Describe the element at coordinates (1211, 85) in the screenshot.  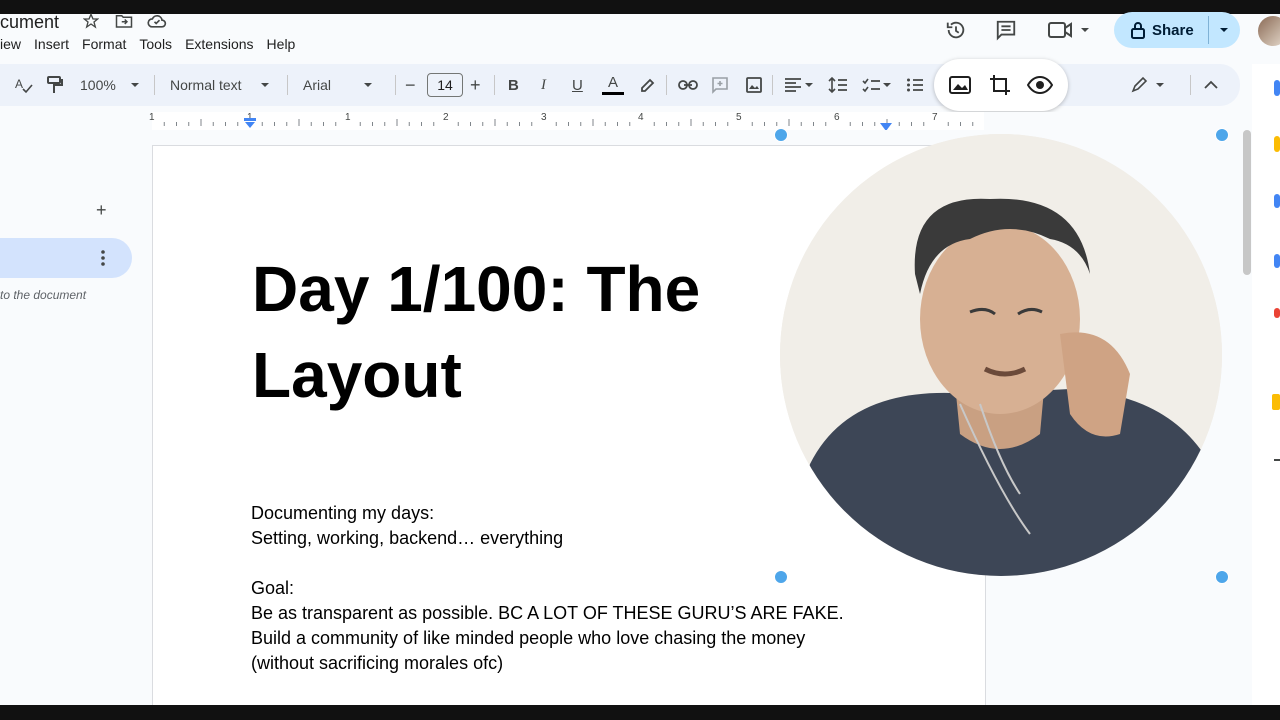
I see `collapse-menus-icon` at that location.